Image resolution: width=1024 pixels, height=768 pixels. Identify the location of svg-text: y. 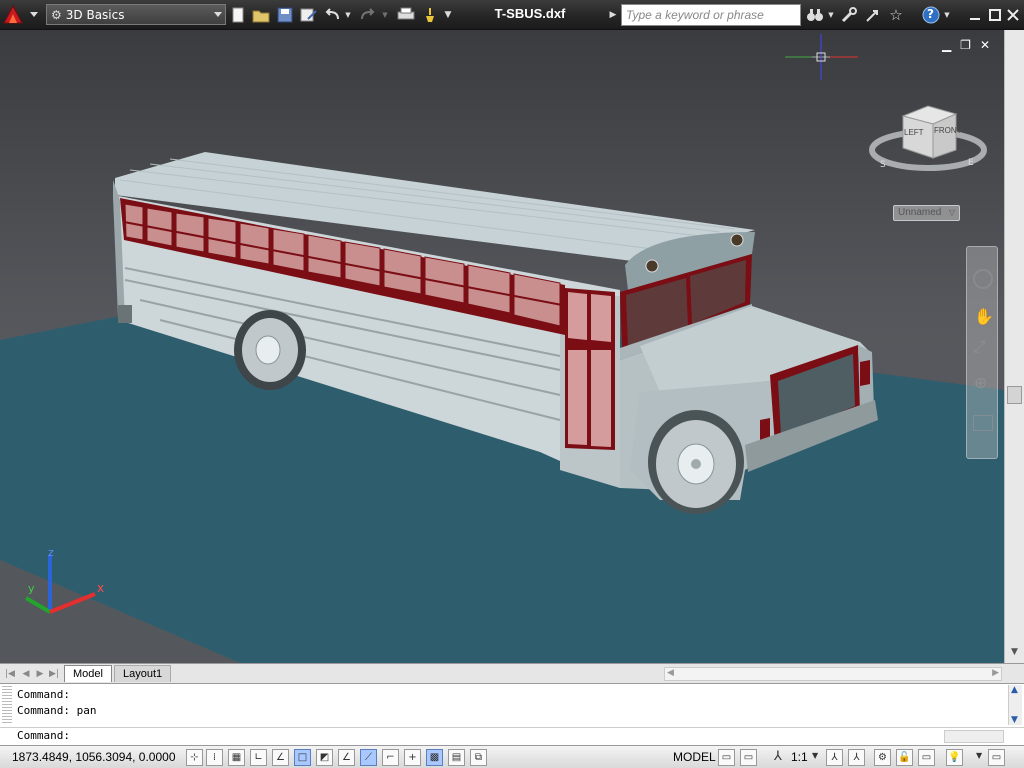
(31, 588).